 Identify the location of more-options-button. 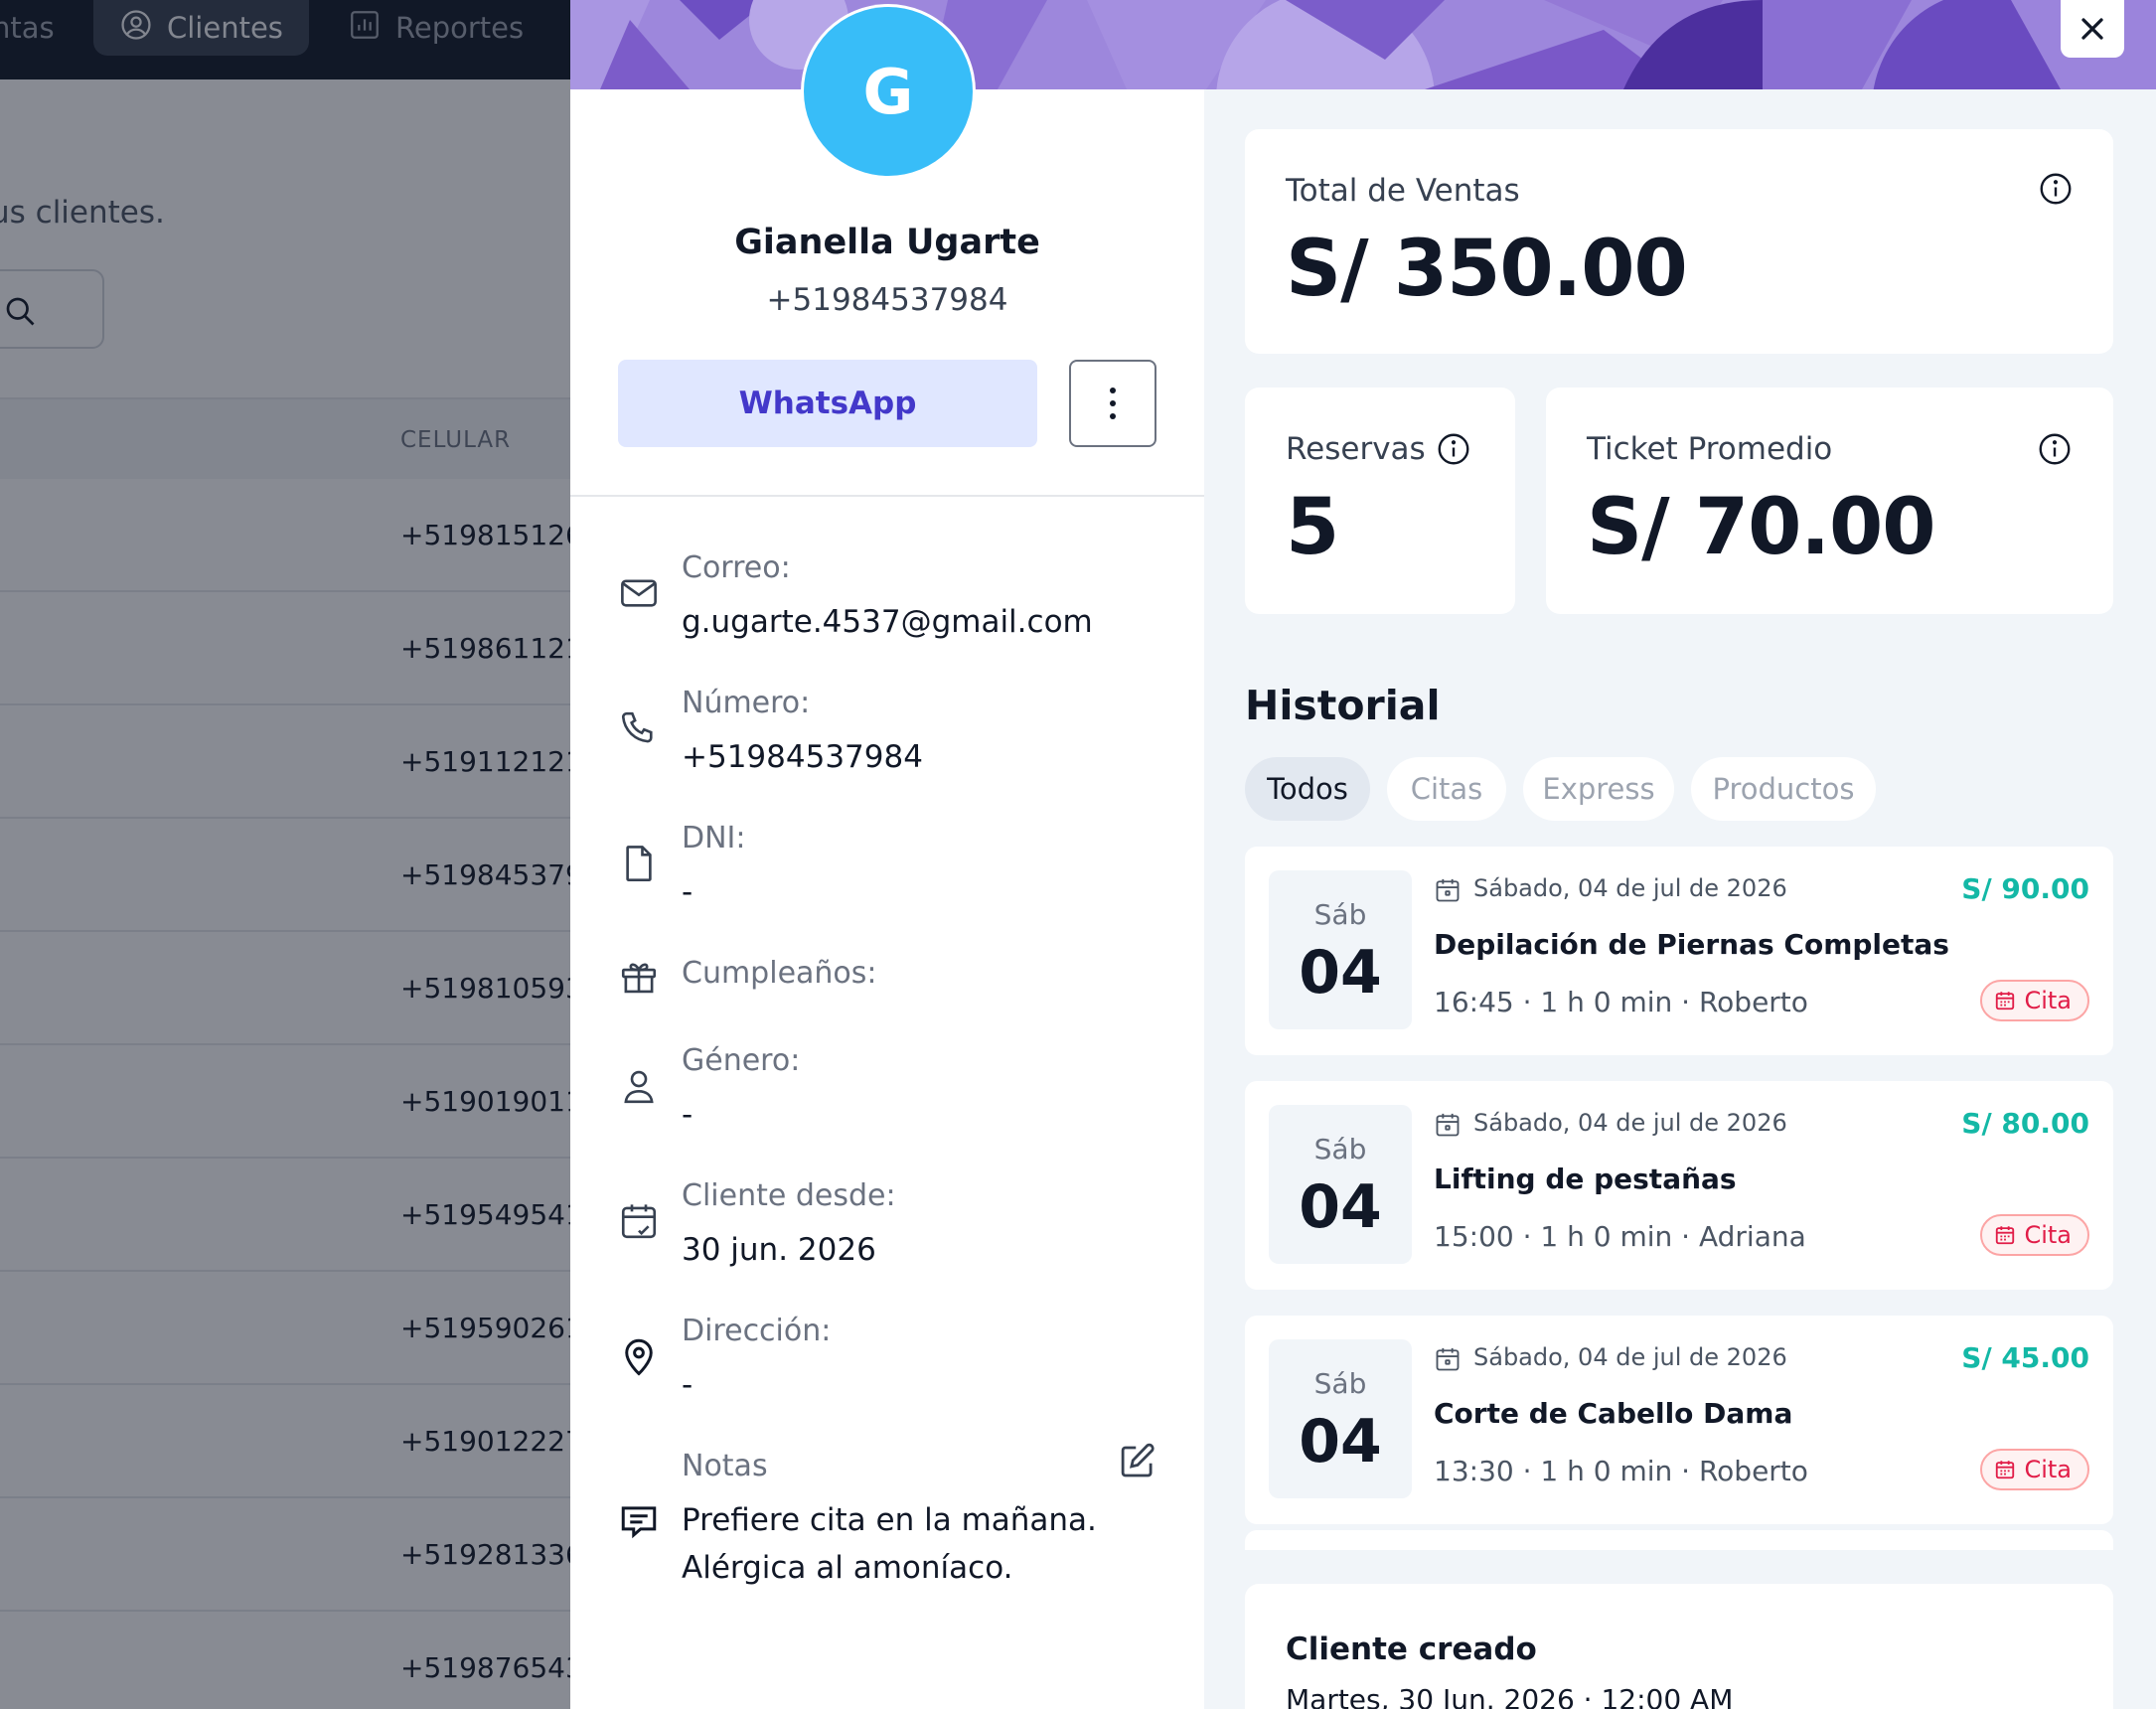
(1112, 403).